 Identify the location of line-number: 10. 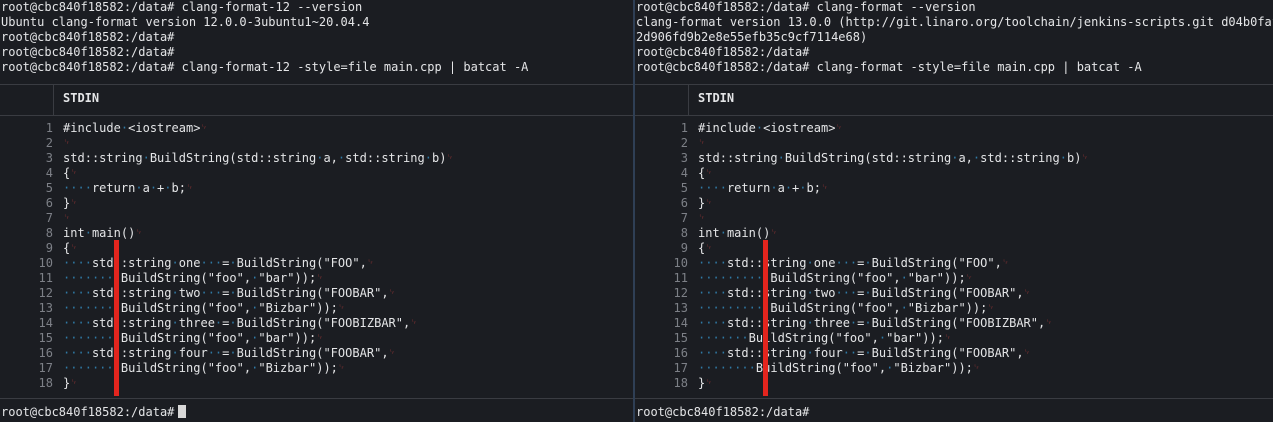
(45, 263).